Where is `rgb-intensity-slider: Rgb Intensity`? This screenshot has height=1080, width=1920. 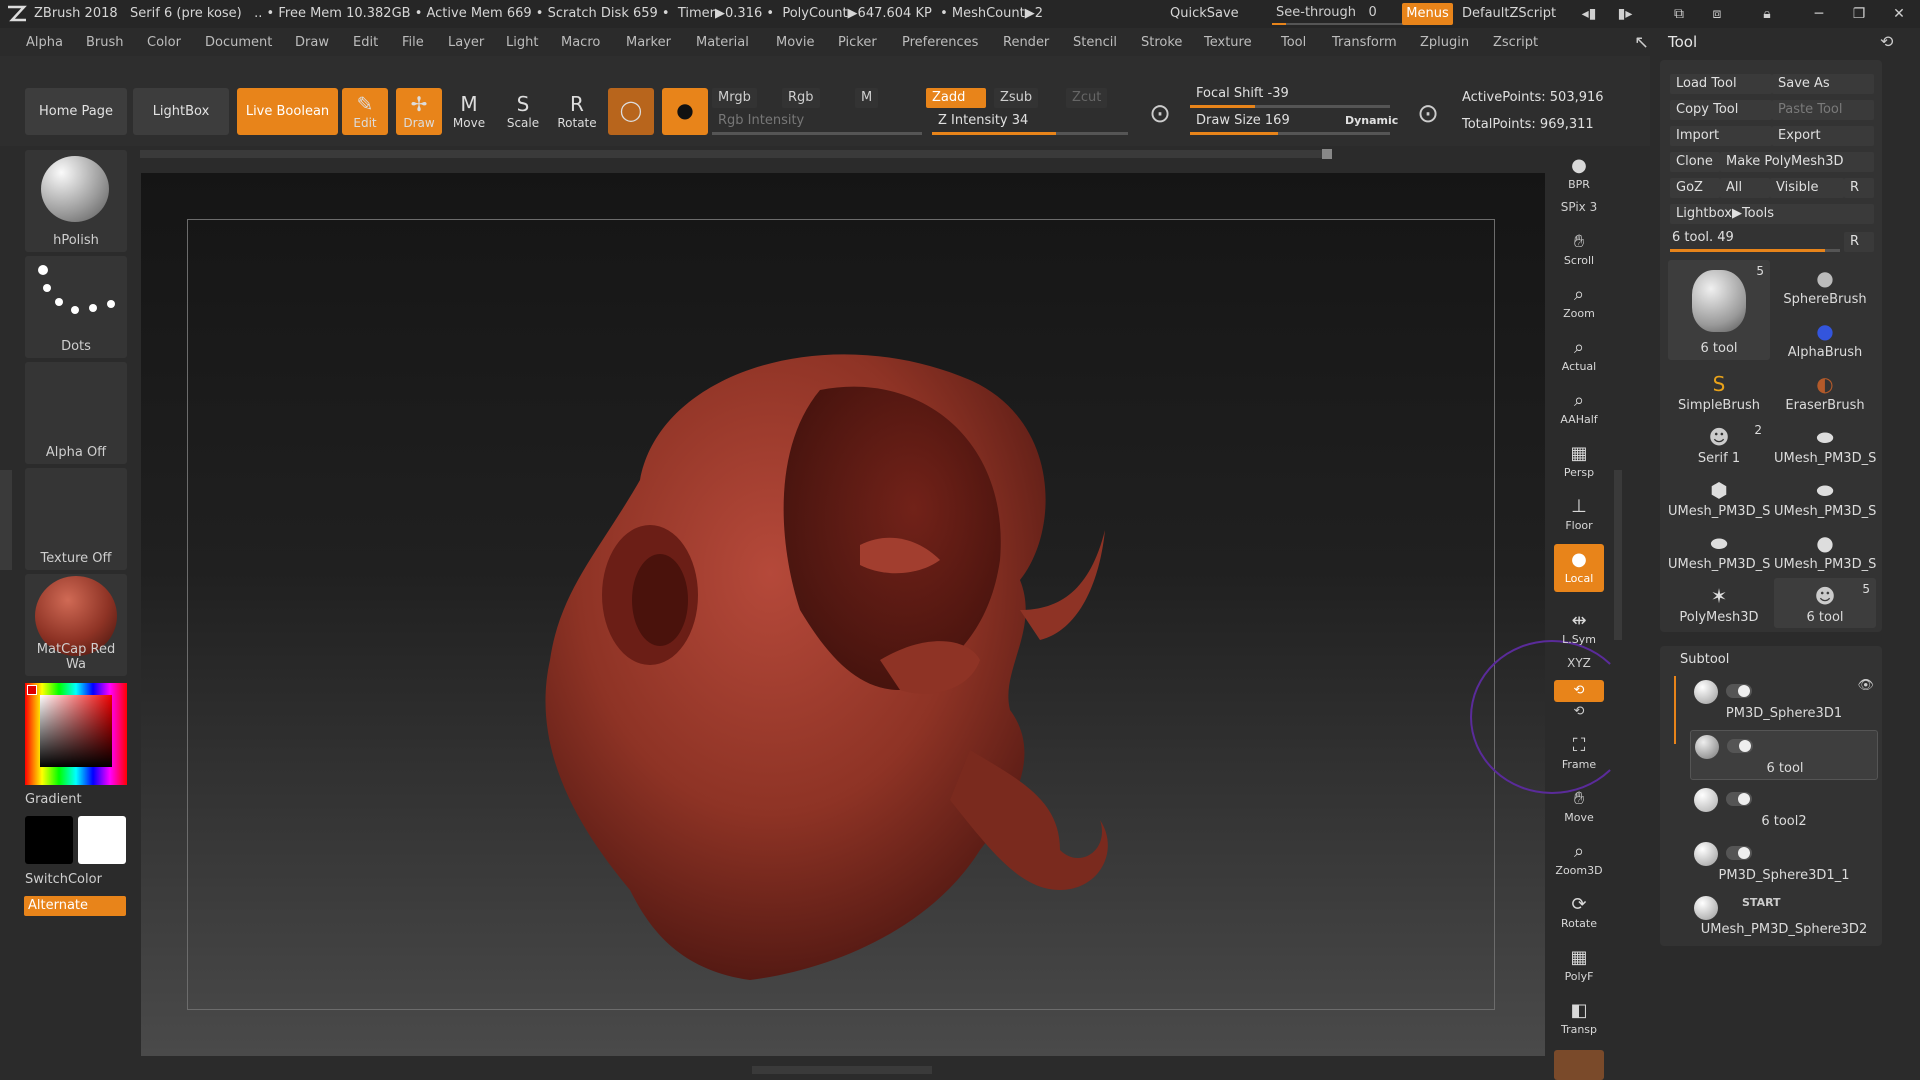
rgb-intensity-slider: Rgb Intensity is located at coordinates (817, 125).